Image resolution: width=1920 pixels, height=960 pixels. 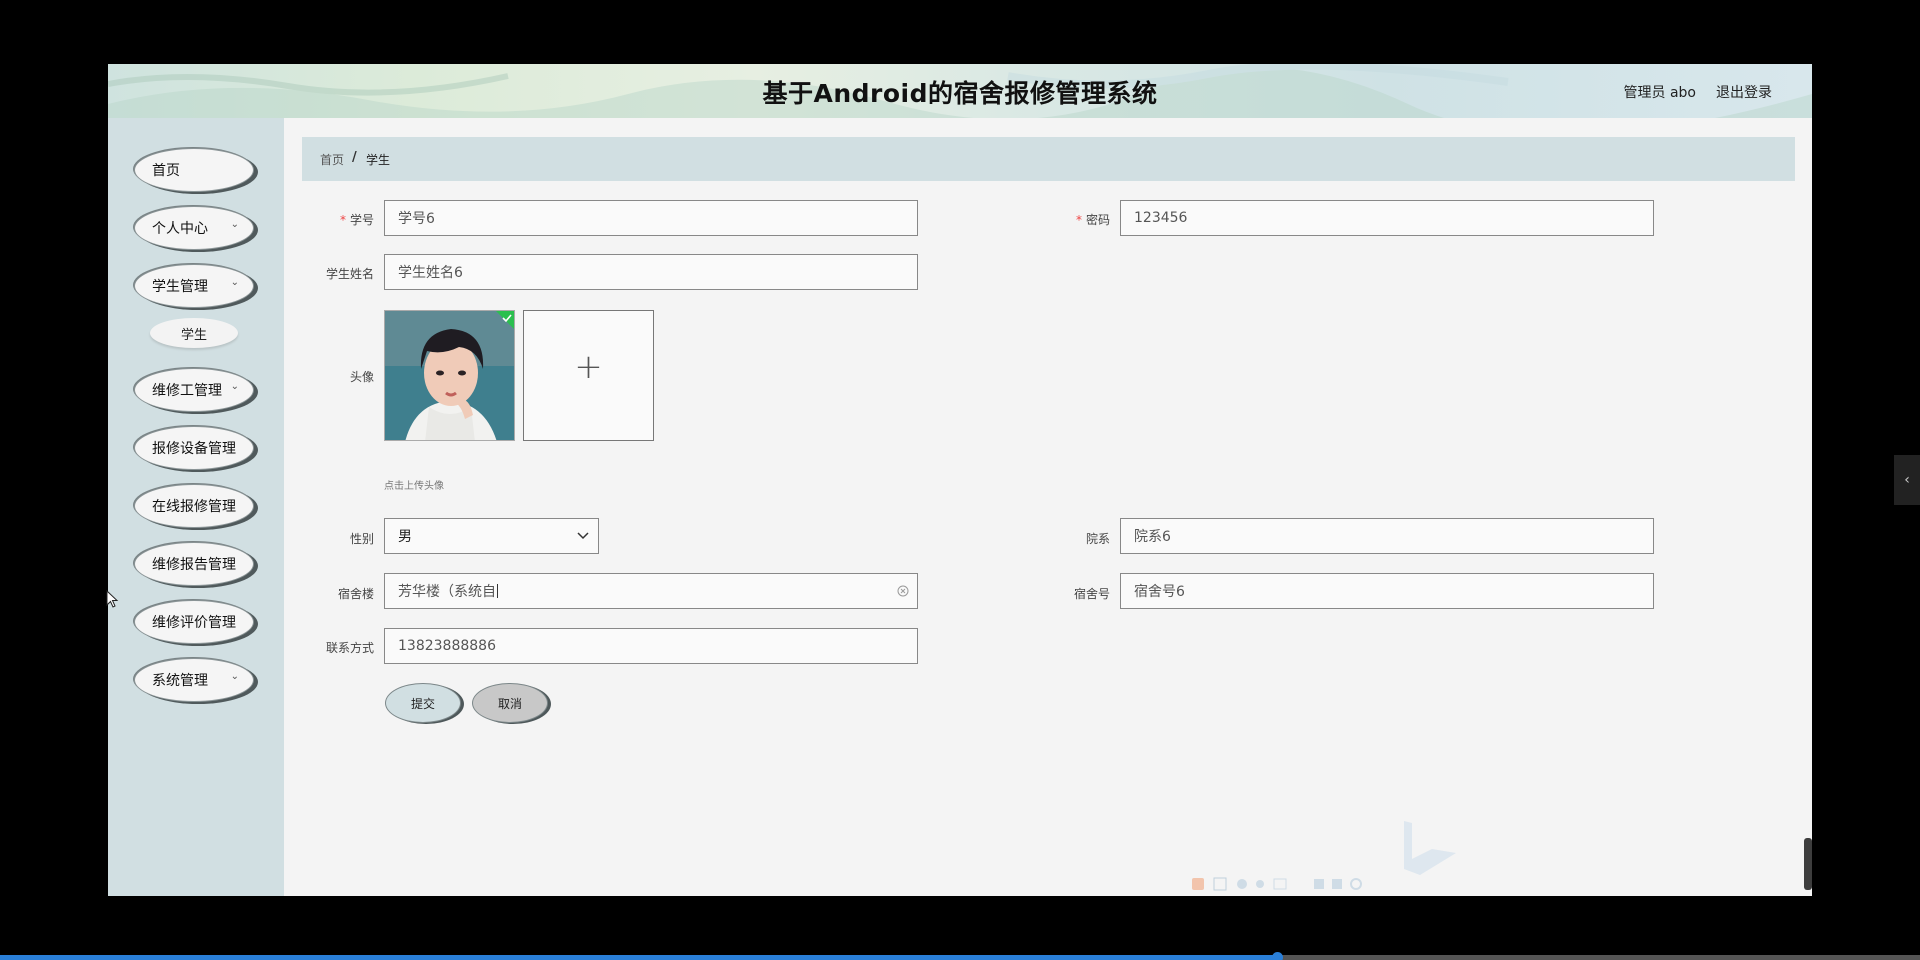 What do you see at coordinates (1387, 536) in the screenshot?
I see `department-input: 院系6` at bounding box center [1387, 536].